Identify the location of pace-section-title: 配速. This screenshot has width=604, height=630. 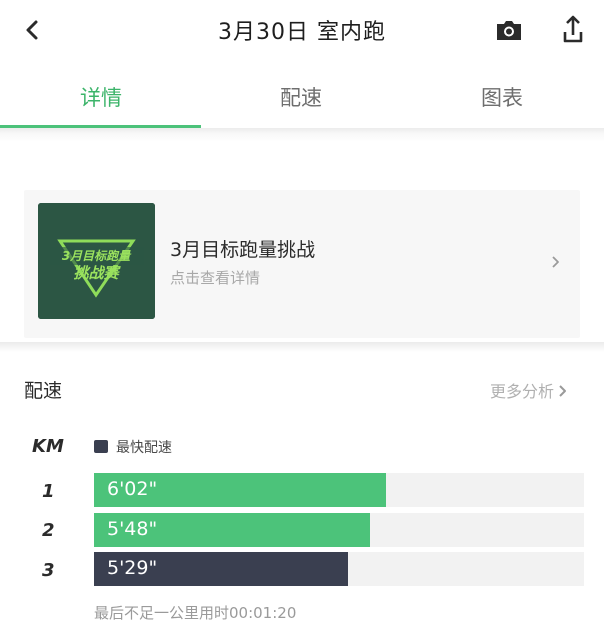
(43, 391).